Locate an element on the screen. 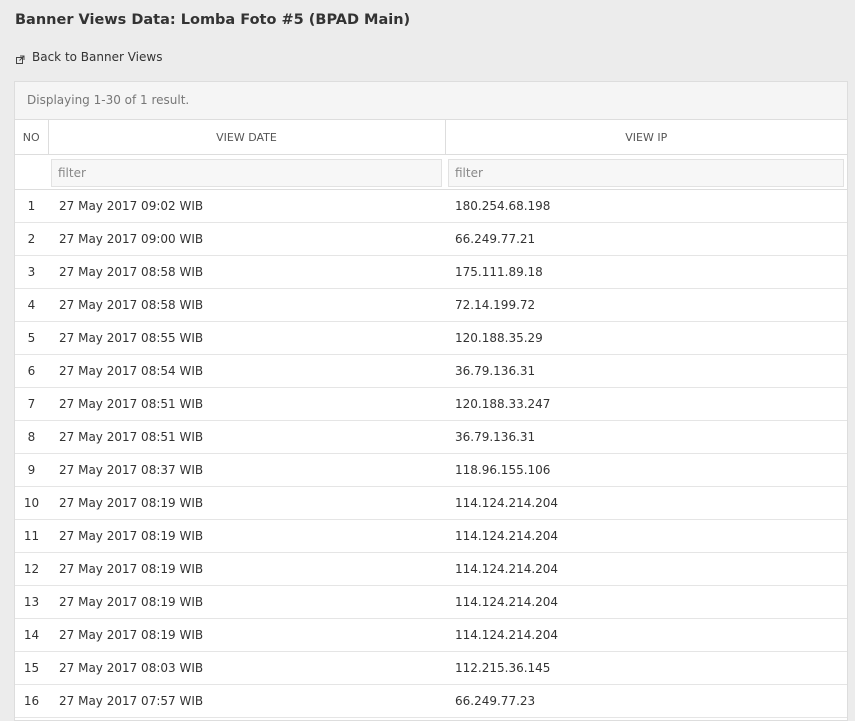 The height and width of the screenshot is (721, 855). table-row: 15 27 May 2017 08:03 WIB 112.215.36.145 is located at coordinates (431, 668).